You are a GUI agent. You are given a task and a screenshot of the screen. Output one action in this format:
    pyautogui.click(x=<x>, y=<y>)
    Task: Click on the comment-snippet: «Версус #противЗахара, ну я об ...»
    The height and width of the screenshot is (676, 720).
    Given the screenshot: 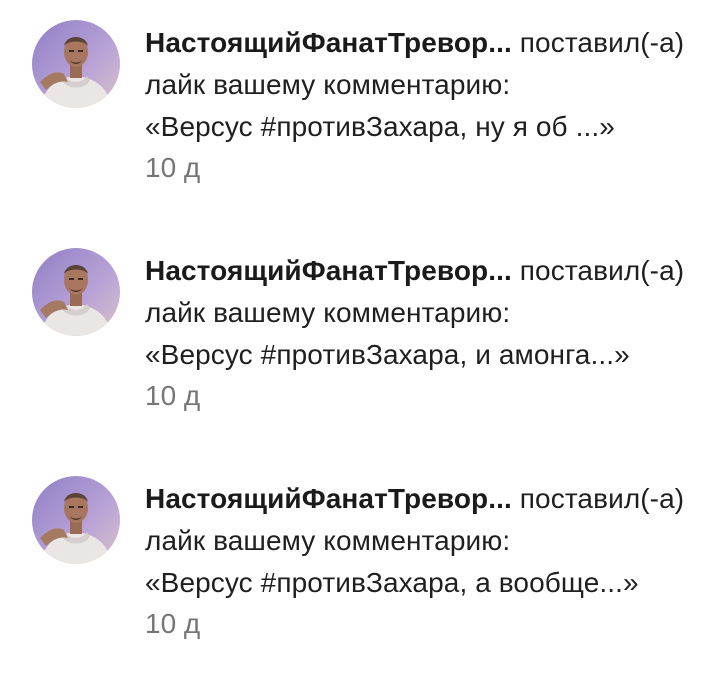 What is the action you would take?
    pyautogui.click(x=380, y=126)
    